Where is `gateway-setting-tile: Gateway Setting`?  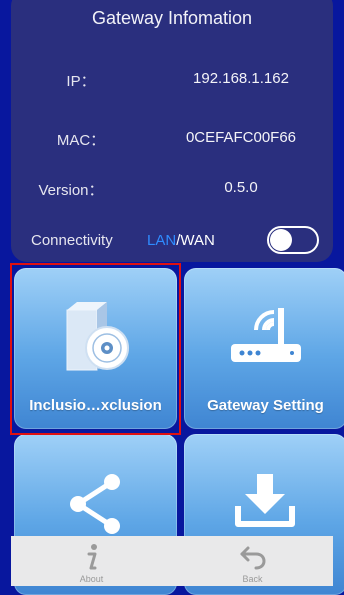
gateway-setting-tile: Gateway Setting is located at coordinates (264, 348).